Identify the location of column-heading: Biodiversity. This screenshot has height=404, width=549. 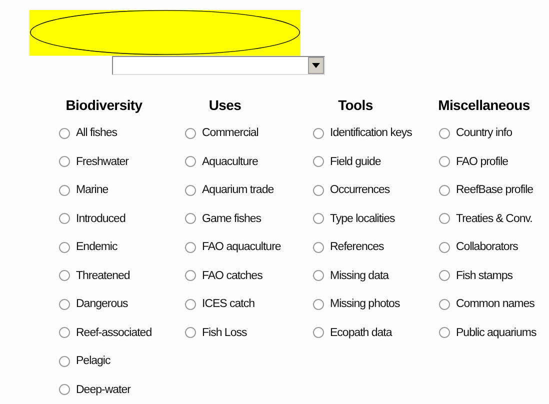
(104, 106).